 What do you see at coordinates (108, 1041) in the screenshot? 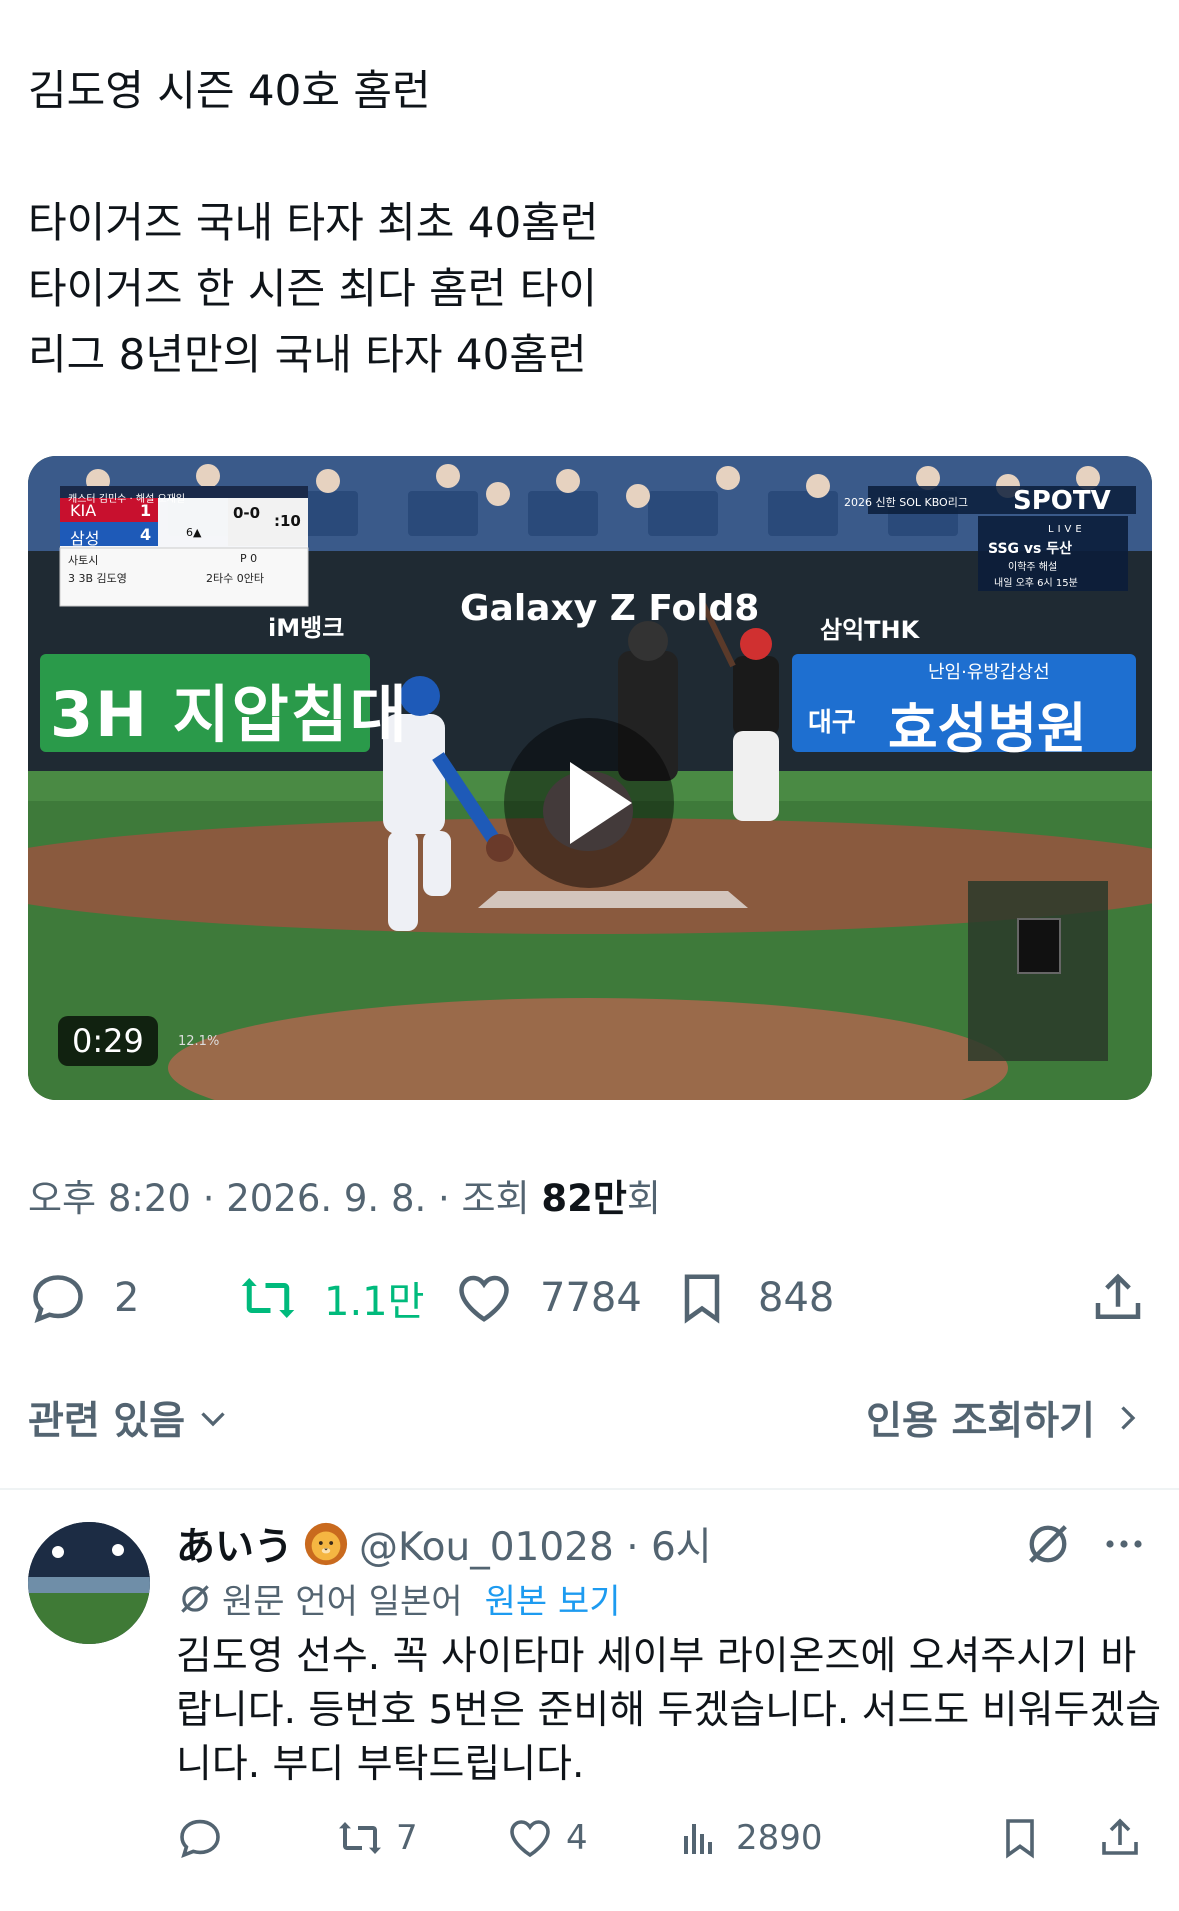
I see `video-duration: 0:29` at bounding box center [108, 1041].